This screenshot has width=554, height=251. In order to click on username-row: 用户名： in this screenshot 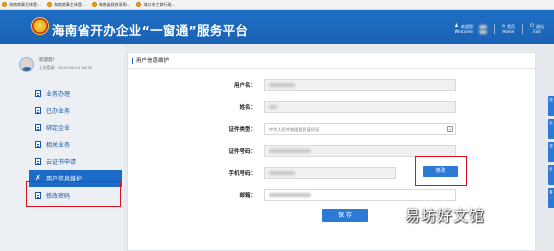, I will do `click(331, 85)`.